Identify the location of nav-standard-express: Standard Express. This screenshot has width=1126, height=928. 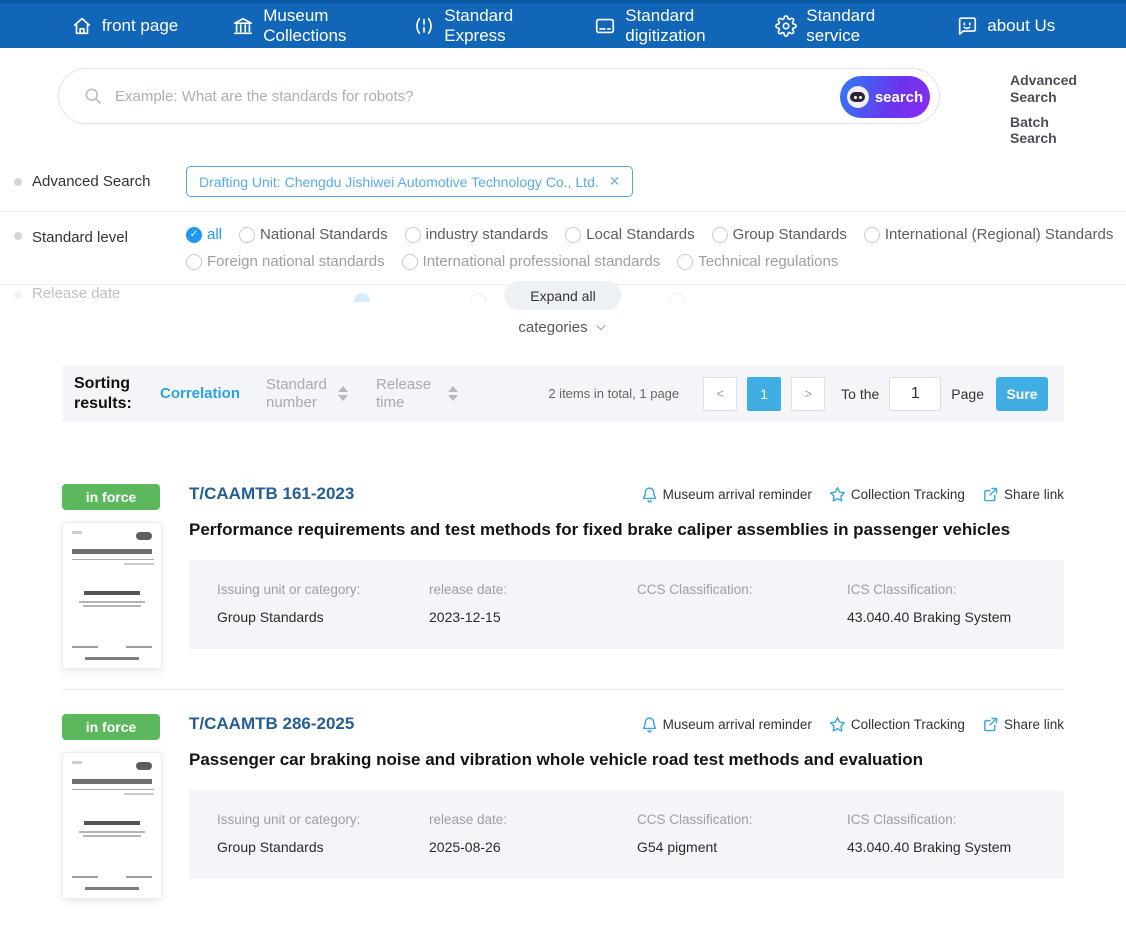
(476, 25).